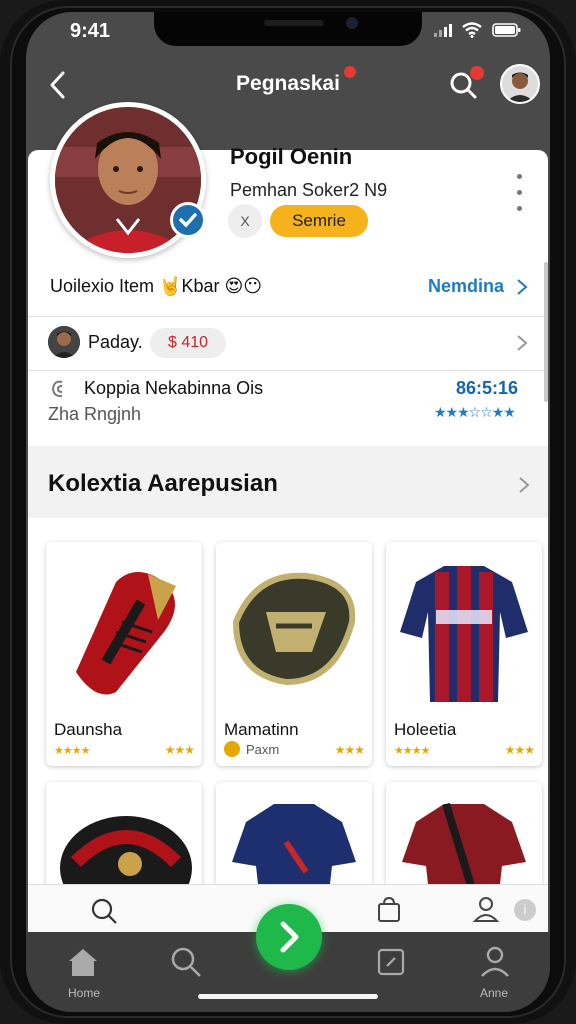 This screenshot has height=1024, width=576. Describe the element at coordinates (83, 962) in the screenshot. I see `home-icon` at that location.